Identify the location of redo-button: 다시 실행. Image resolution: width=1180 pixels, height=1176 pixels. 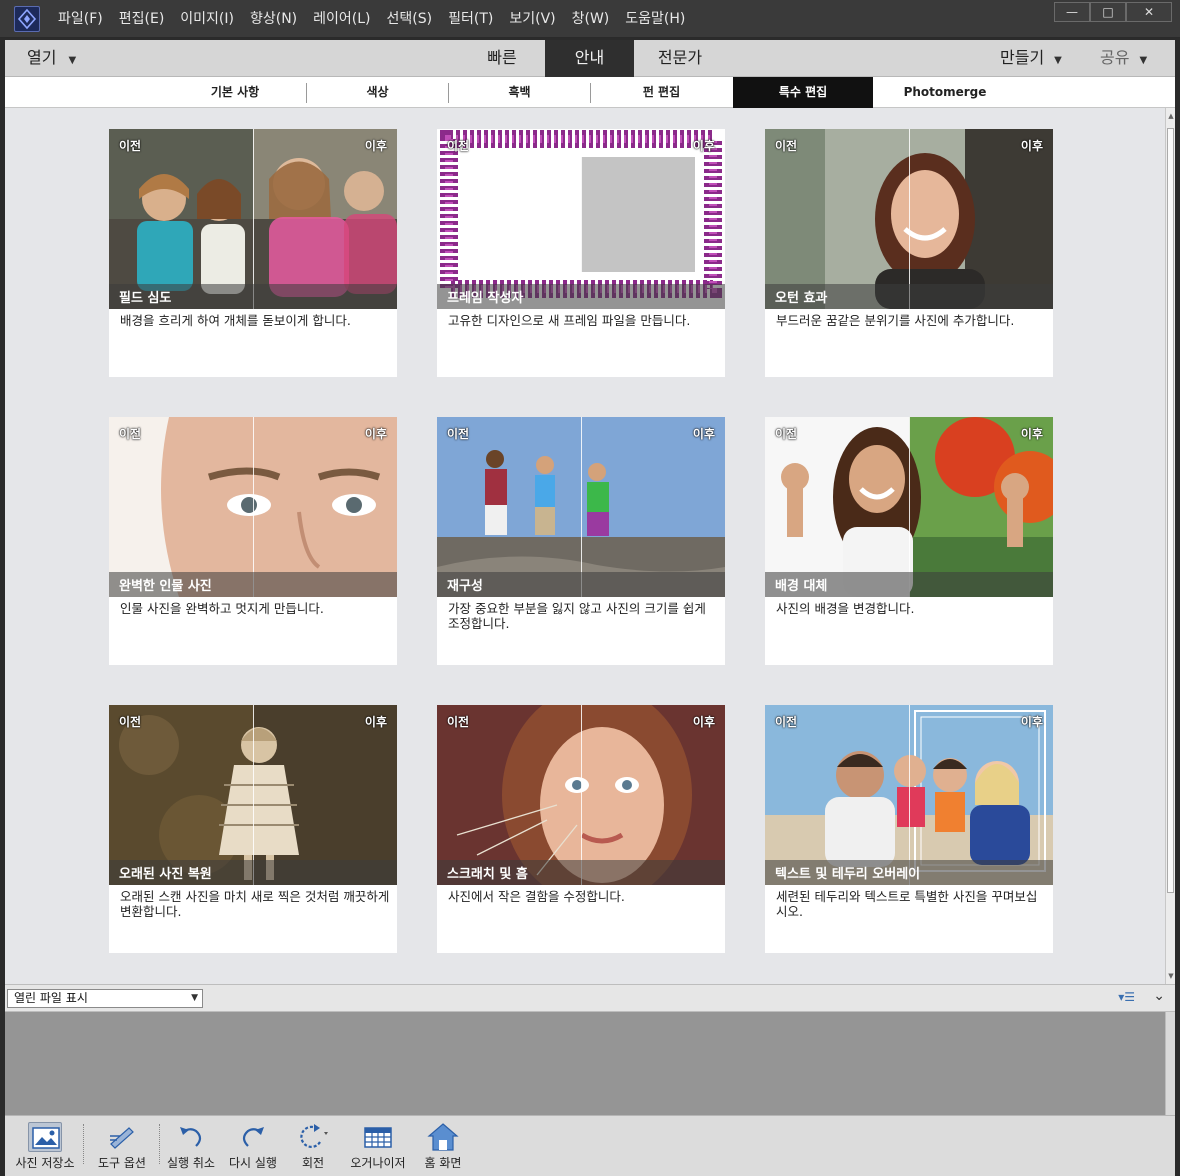
(253, 1146).